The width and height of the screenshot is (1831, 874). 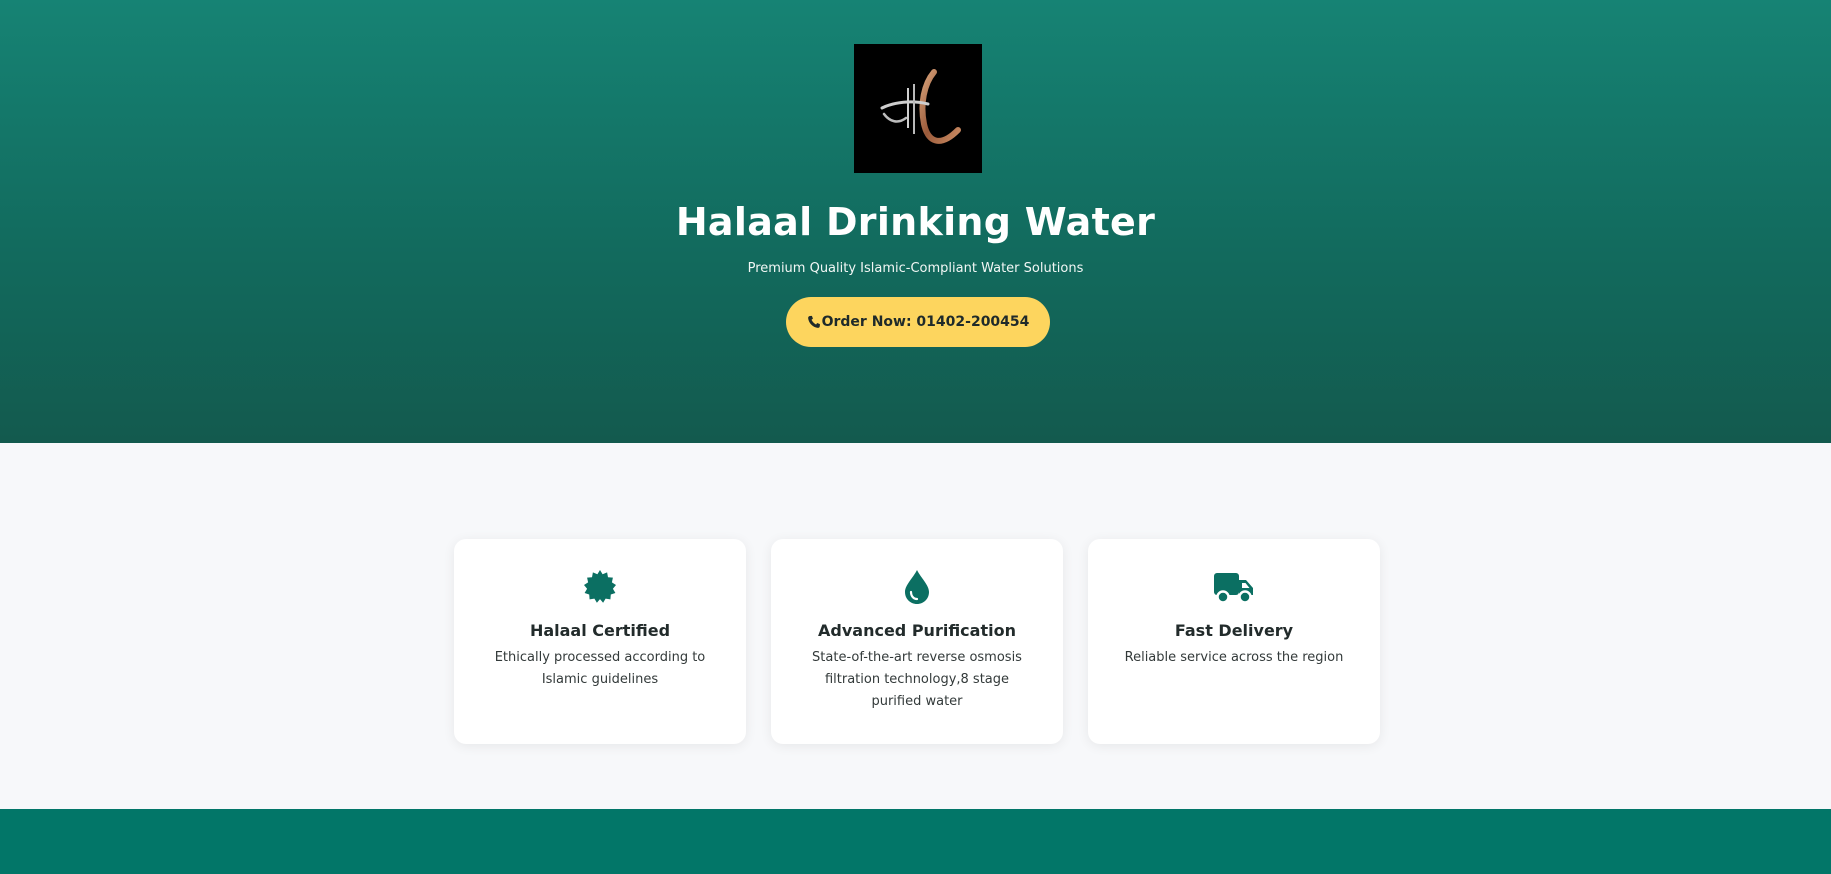 I want to click on badge-check-icon, so click(x=600, y=587).